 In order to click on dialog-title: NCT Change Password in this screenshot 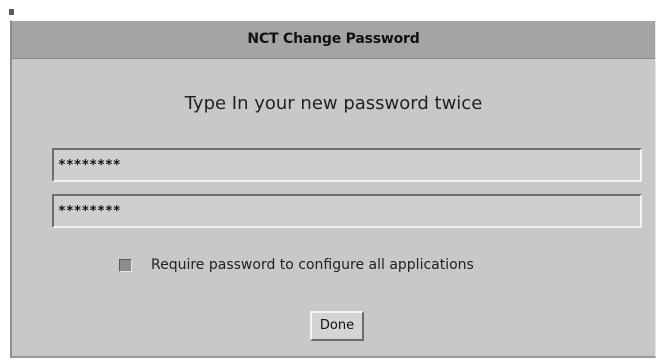, I will do `click(333, 39)`.